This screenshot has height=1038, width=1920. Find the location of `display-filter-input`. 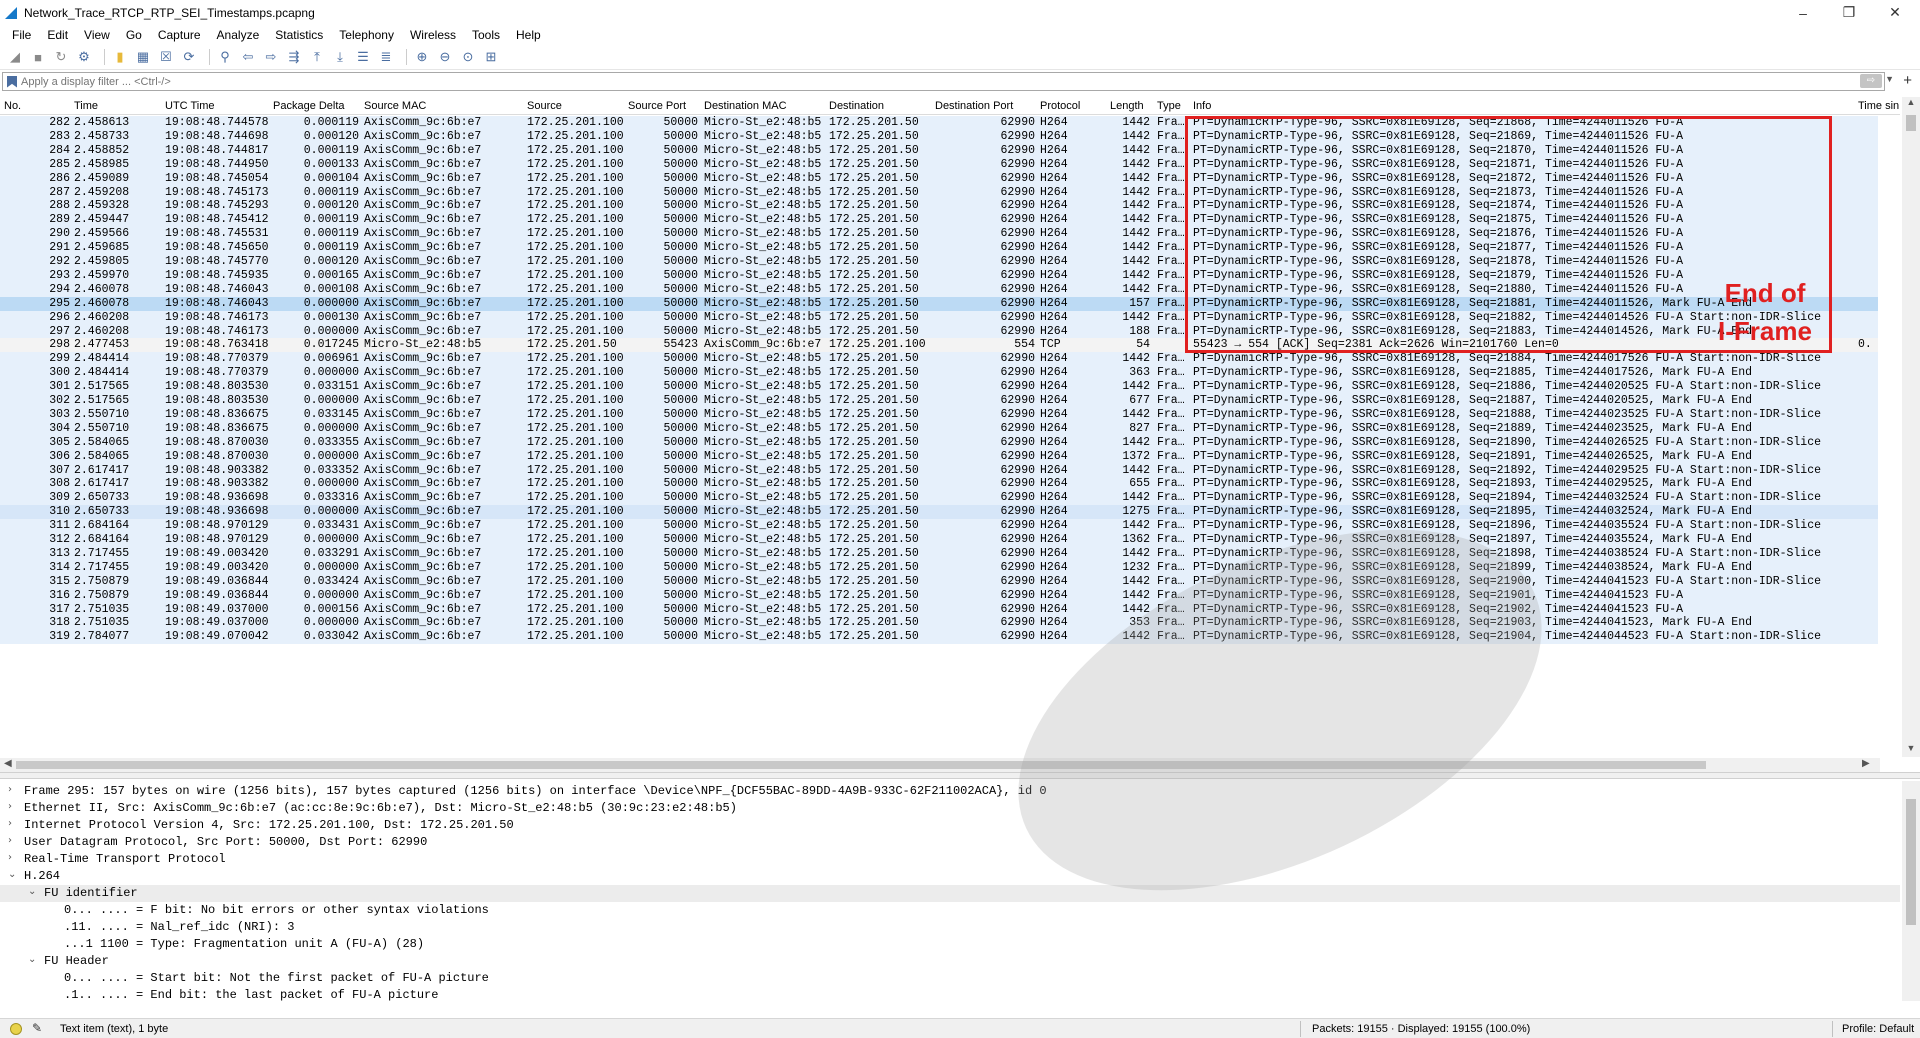

display-filter-input is located at coordinates (952, 81).